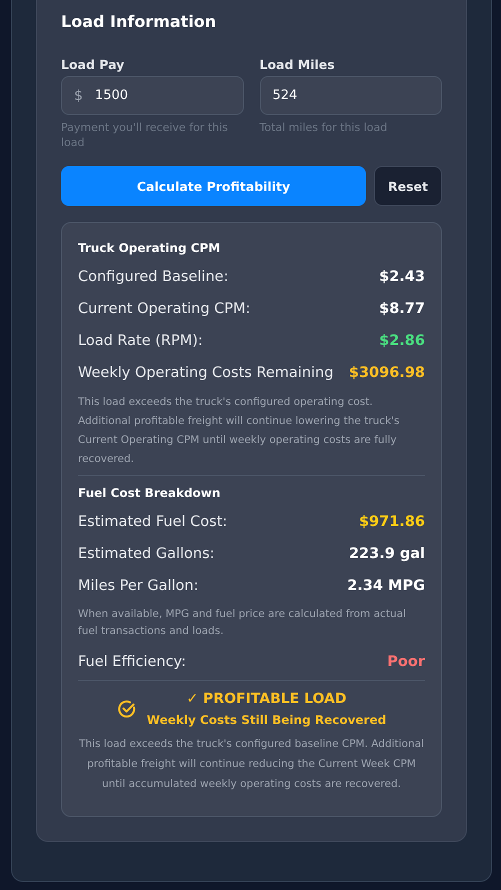 Image resolution: width=501 pixels, height=890 pixels. Describe the element at coordinates (266, 699) in the screenshot. I see `verdict-title: ✓ PROFITABLE LOAD` at that location.